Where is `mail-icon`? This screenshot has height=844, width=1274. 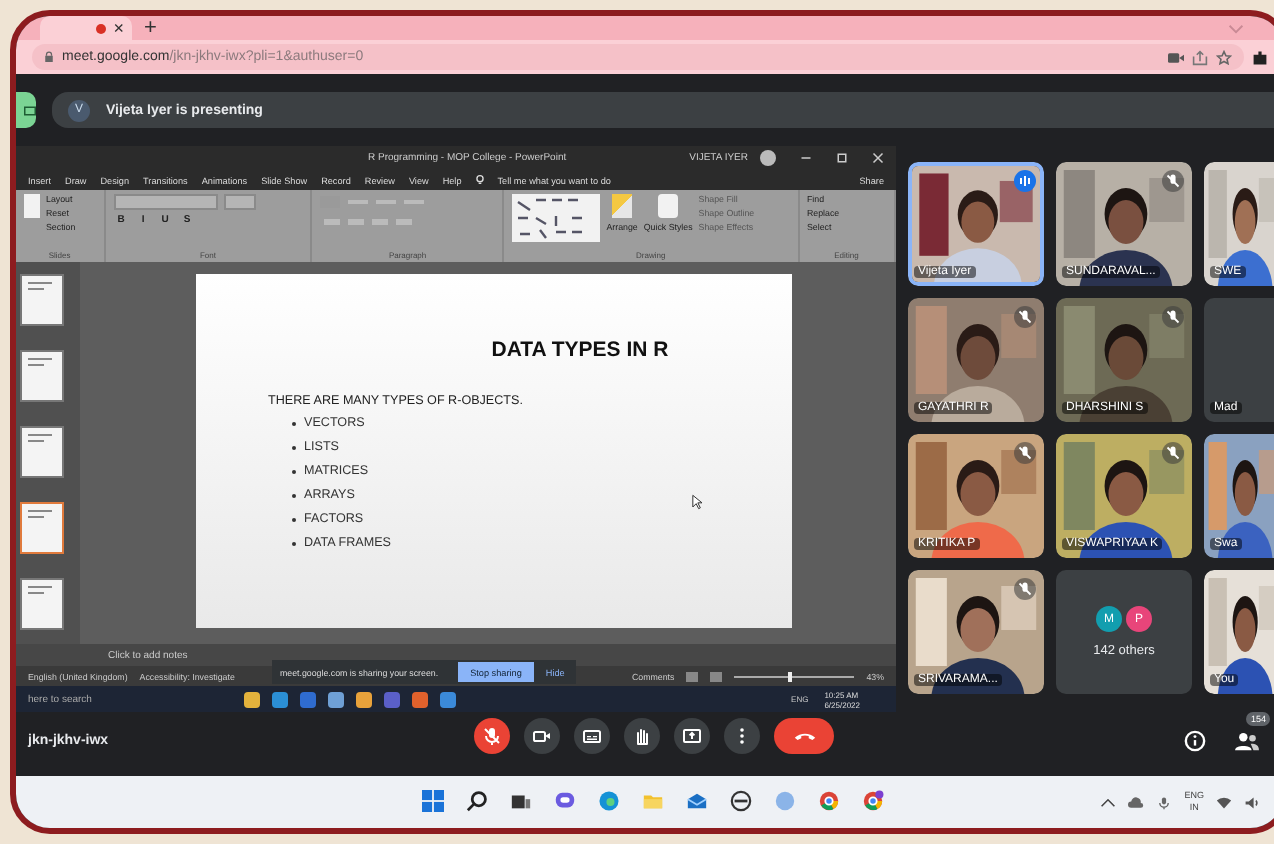 mail-icon is located at coordinates (697, 801).